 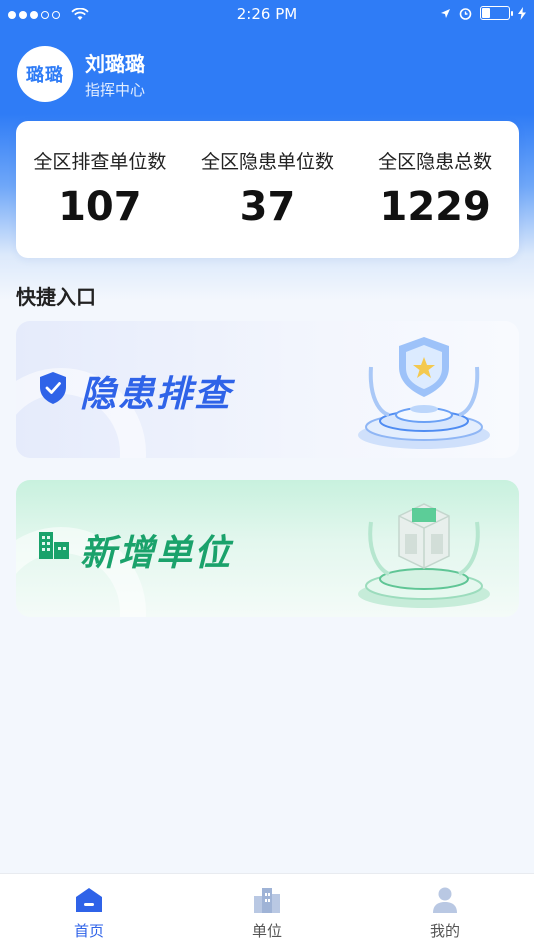 What do you see at coordinates (435, 207) in the screenshot?
I see `stat-value: 1229` at bounding box center [435, 207].